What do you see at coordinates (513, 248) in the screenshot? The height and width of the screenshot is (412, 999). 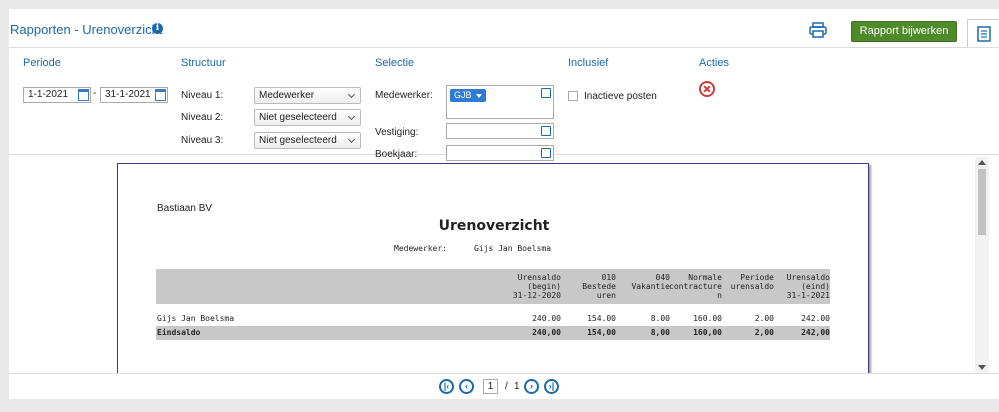 I see `report-meta-value: Gijs Jan Boelsma` at bounding box center [513, 248].